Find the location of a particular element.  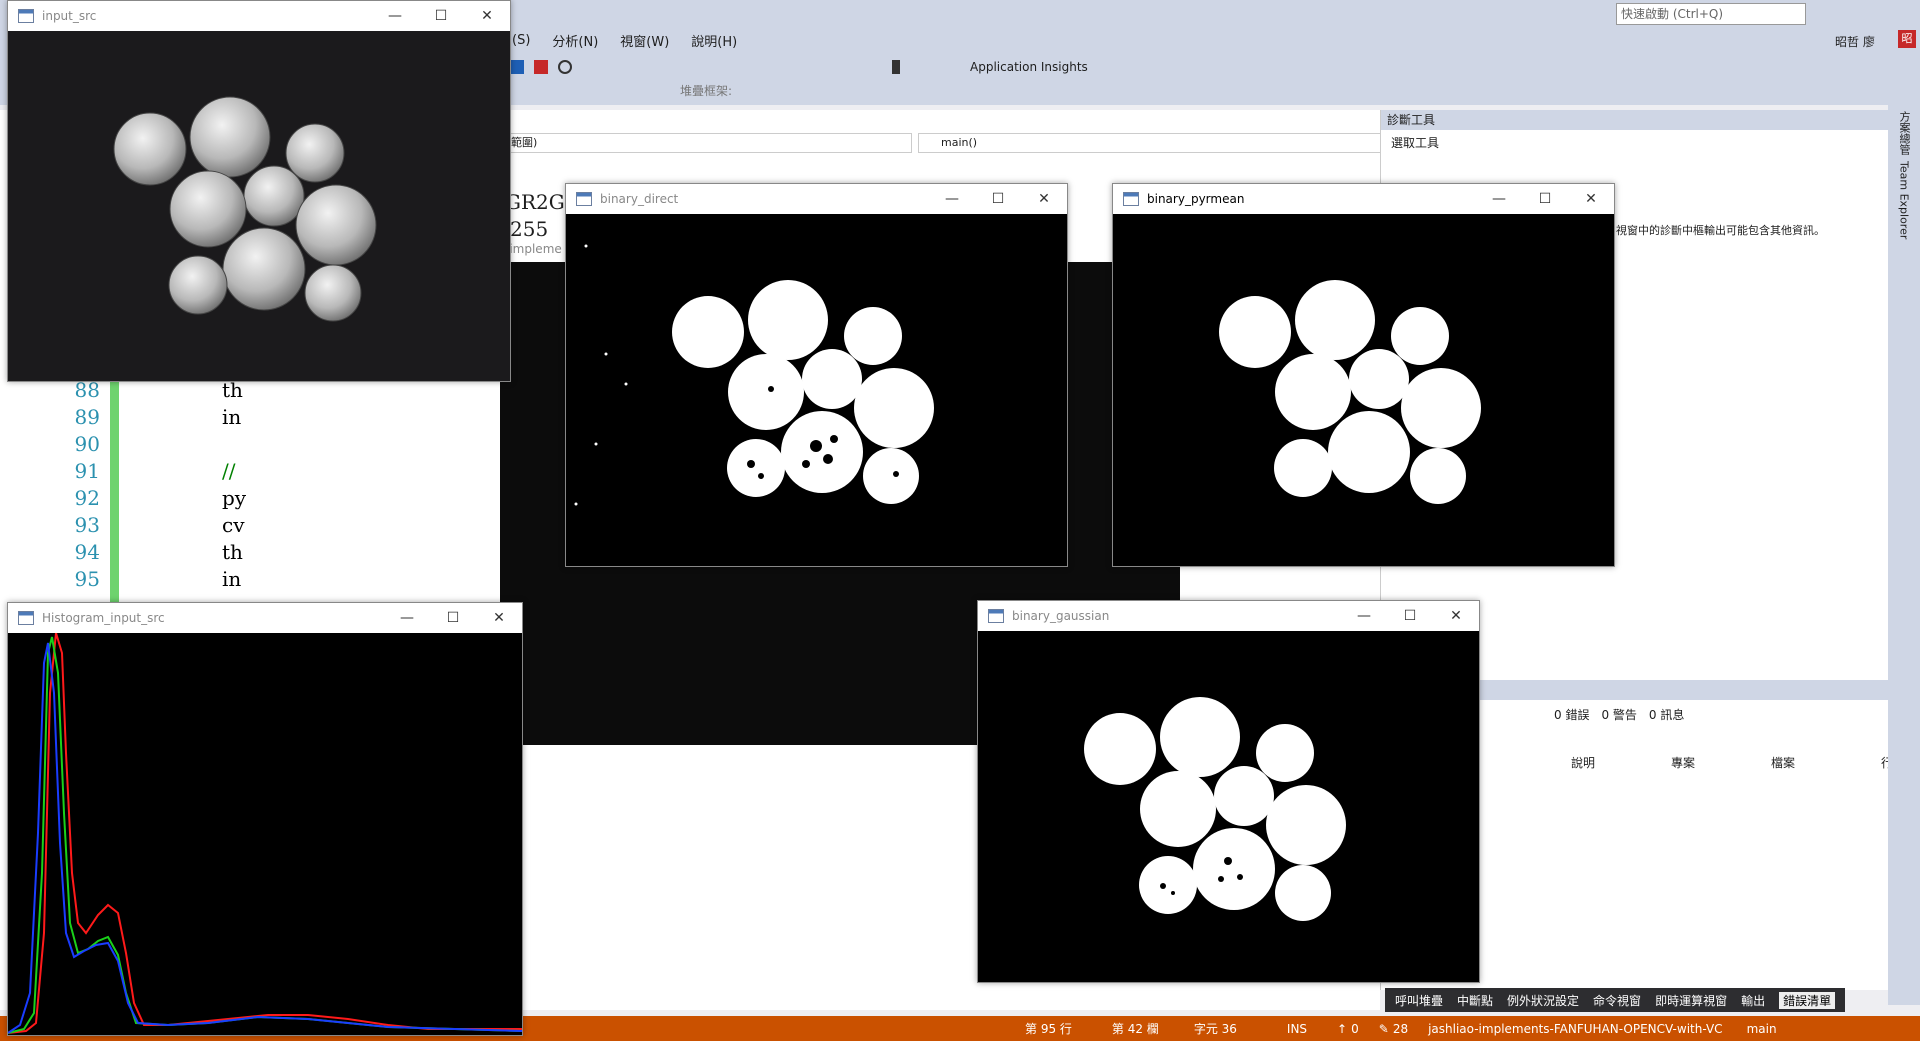

diagnostics-message: 視窗中的診斷中樞輸出可能包含其他資訊。 is located at coordinates (1720, 230).